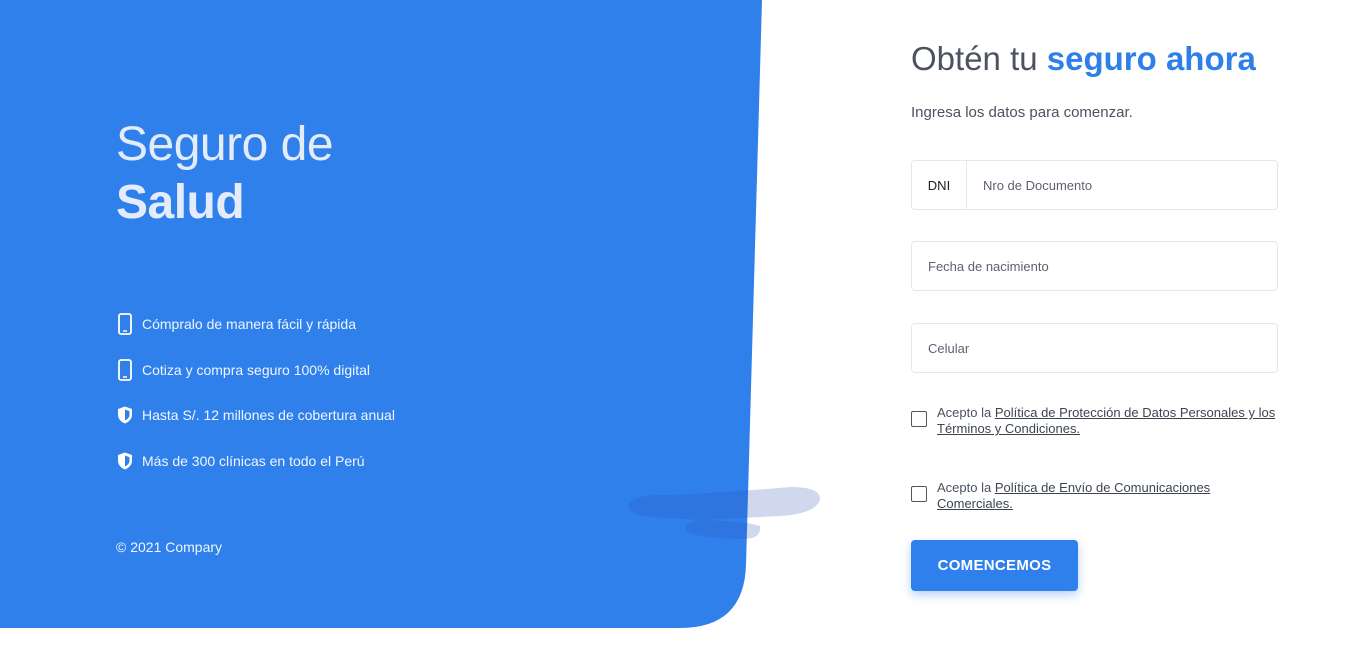 The height and width of the screenshot is (661, 1366). I want to click on feature-item: Cómpralo de manera fácil y rápida, so click(255, 324).